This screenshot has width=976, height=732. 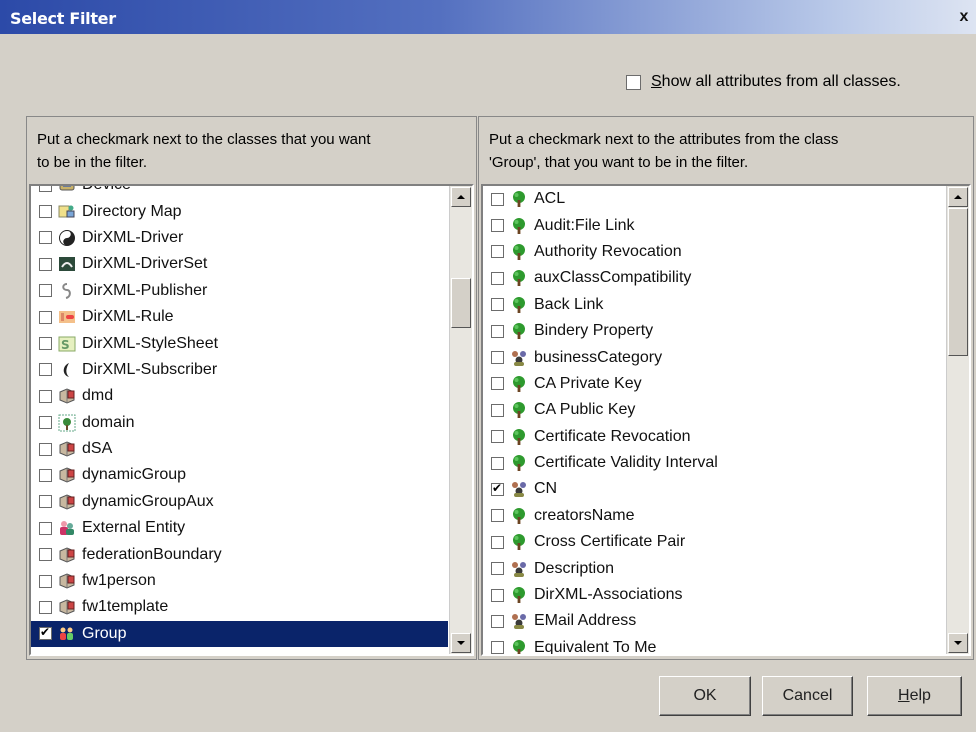 What do you see at coordinates (705, 696) in the screenshot?
I see `ok-button: OK` at bounding box center [705, 696].